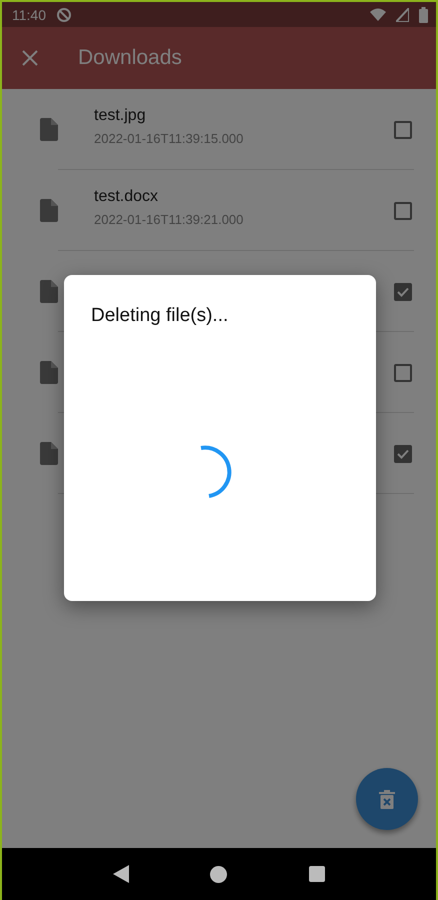  Describe the element at coordinates (219, 874) in the screenshot. I see `home-icon` at that location.